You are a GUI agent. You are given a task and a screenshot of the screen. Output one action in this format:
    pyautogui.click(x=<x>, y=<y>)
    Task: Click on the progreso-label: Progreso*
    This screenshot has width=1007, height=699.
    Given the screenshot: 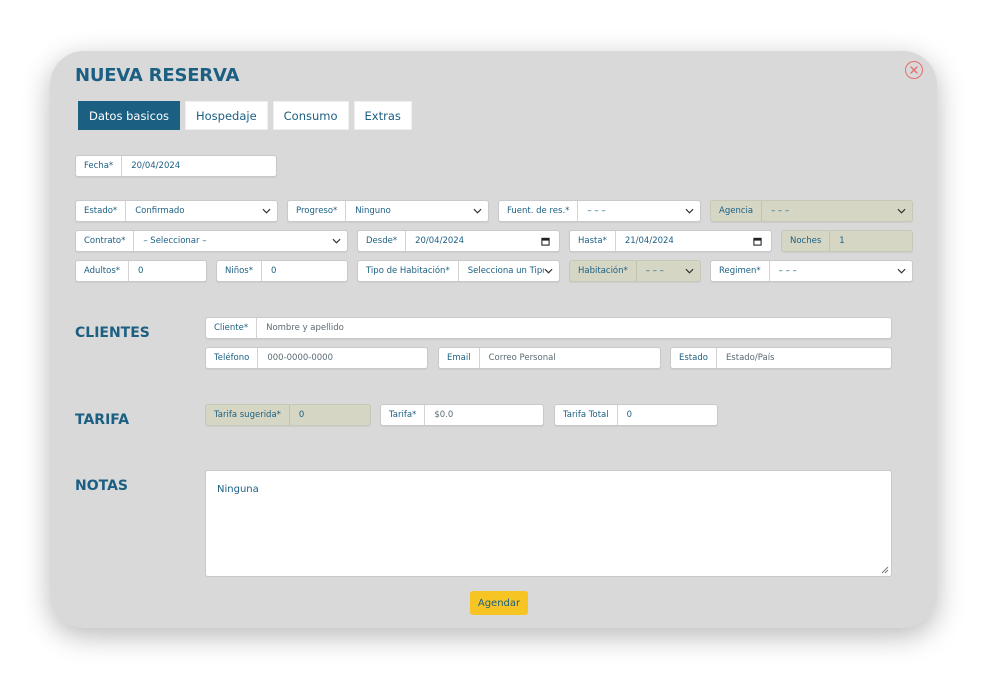 What is the action you would take?
    pyautogui.click(x=317, y=211)
    